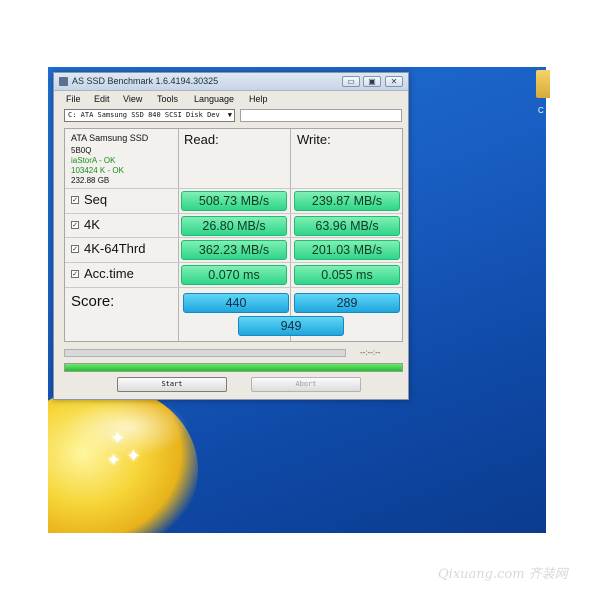 The image size is (592, 596). What do you see at coordinates (93, 301) in the screenshot?
I see `score-label: Score:` at bounding box center [93, 301].